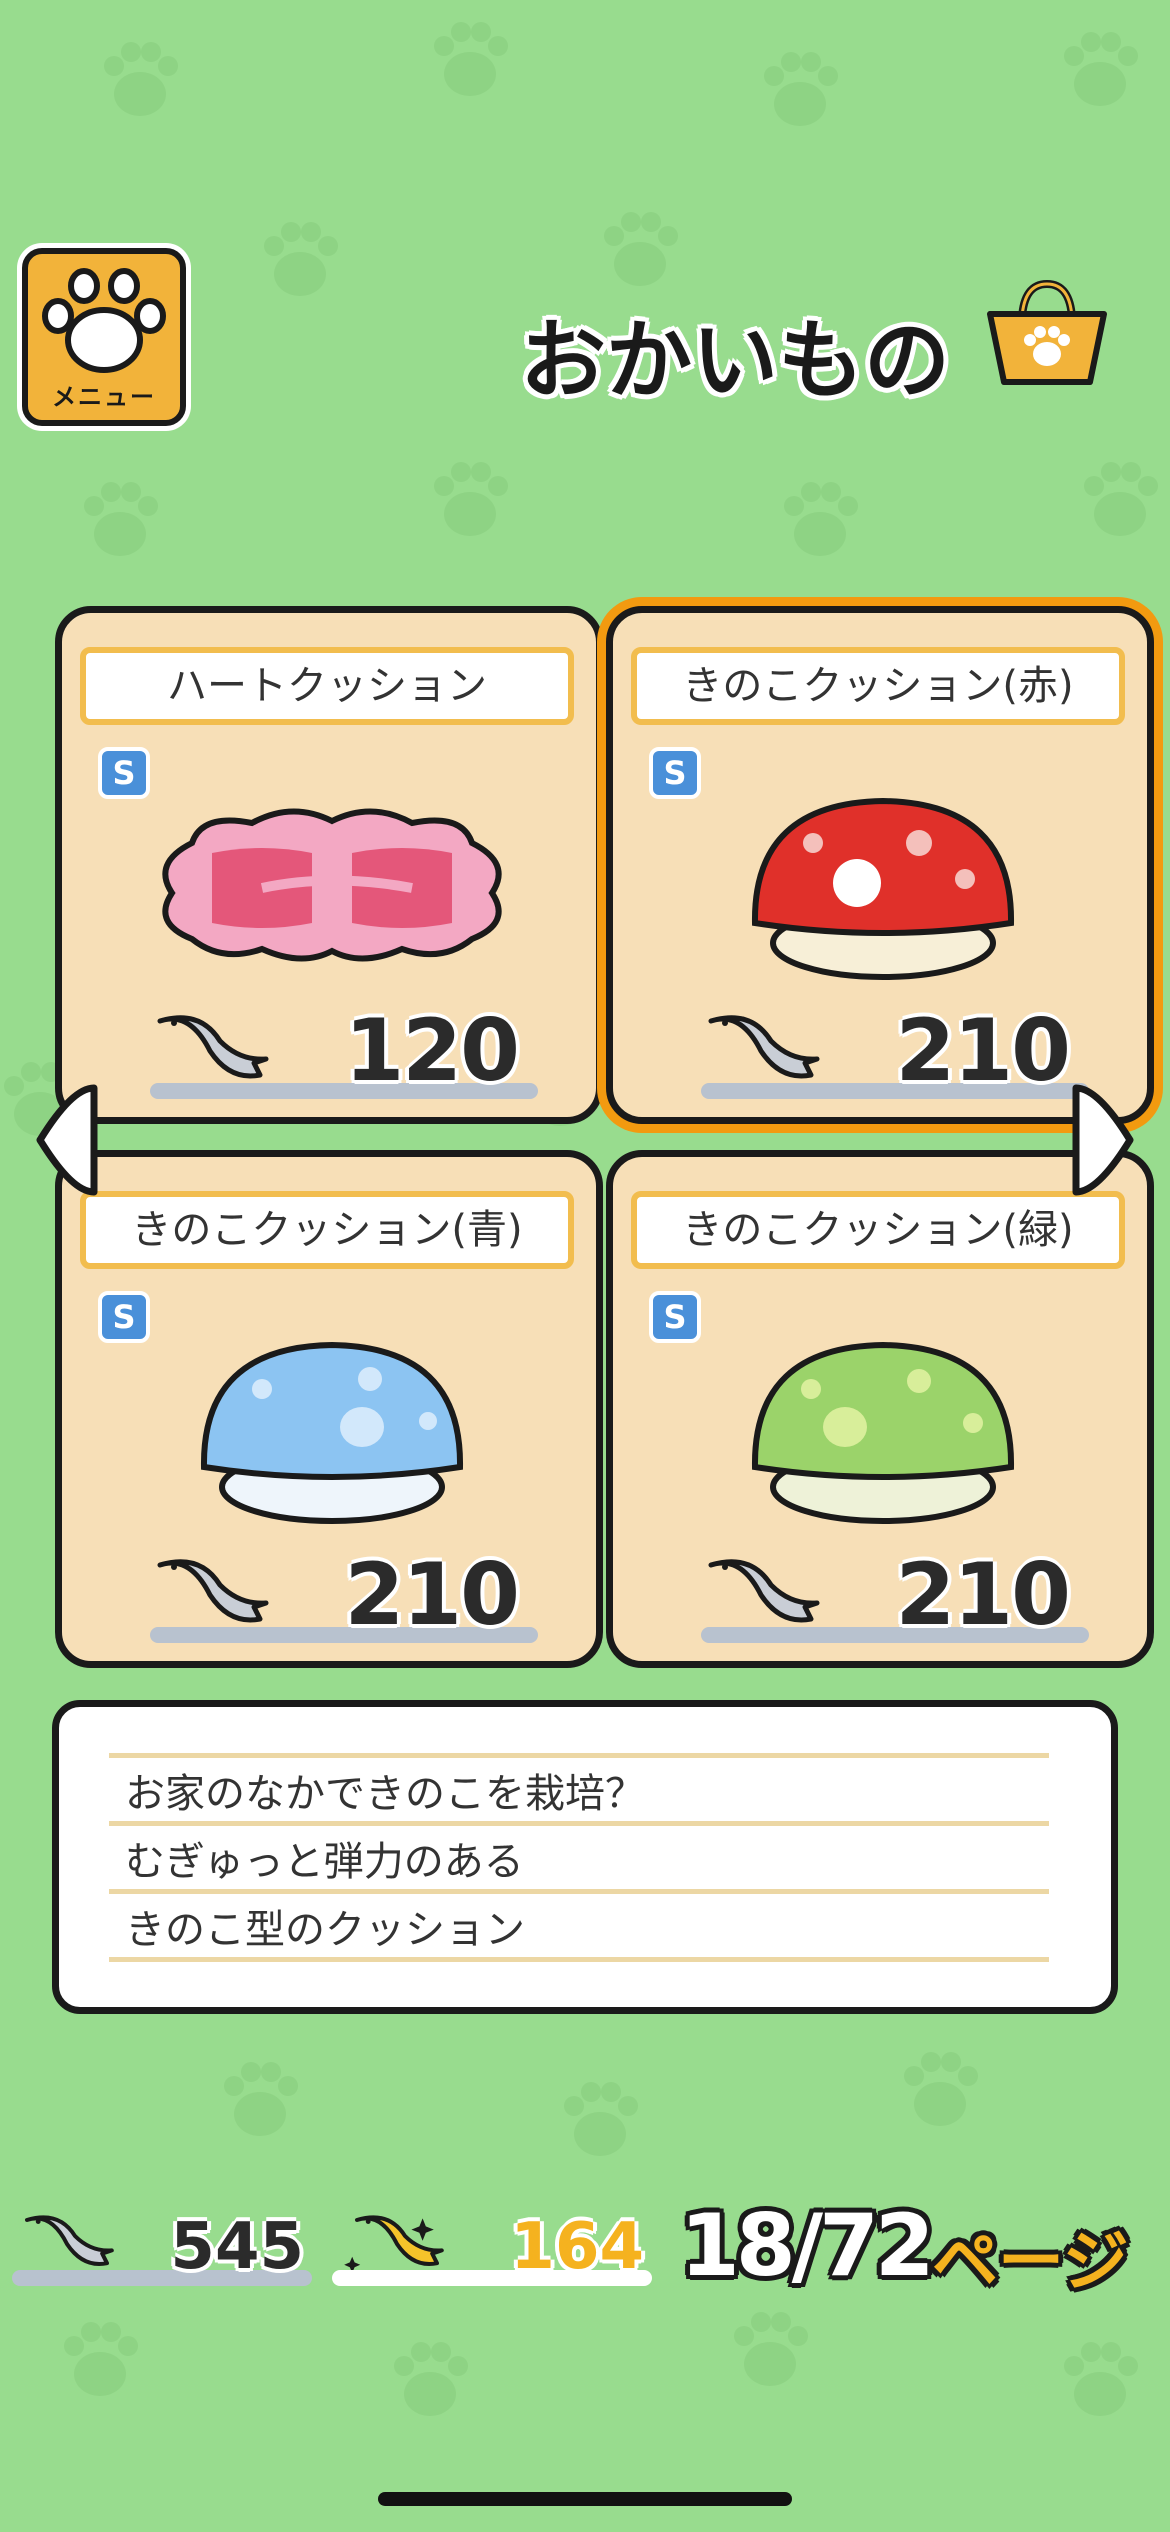 The height and width of the screenshot is (2532, 1170). Describe the element at coordinates (878, 1230) in the screenshot. I see `item-name: きのこクッション(緑)` at that location.